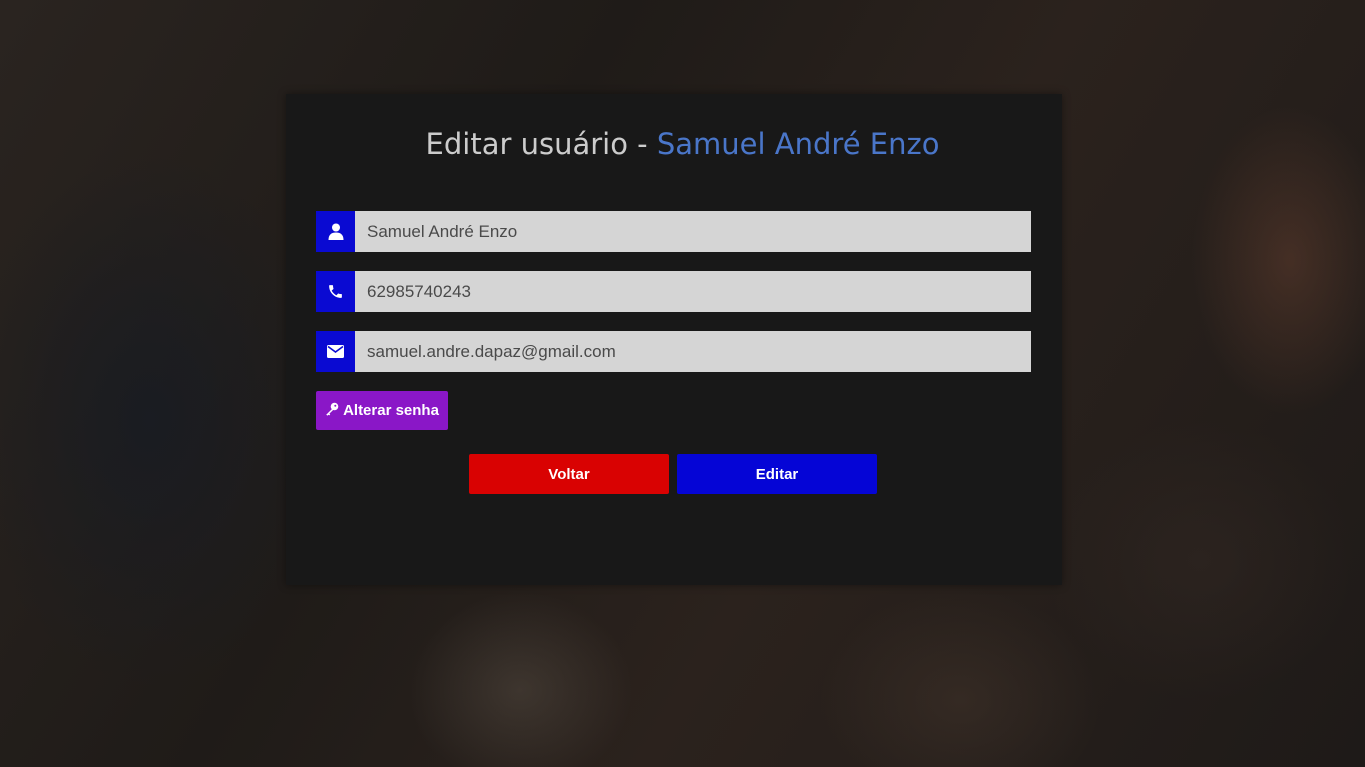  I want to click on back-button: Voltar, so click(569, 474).